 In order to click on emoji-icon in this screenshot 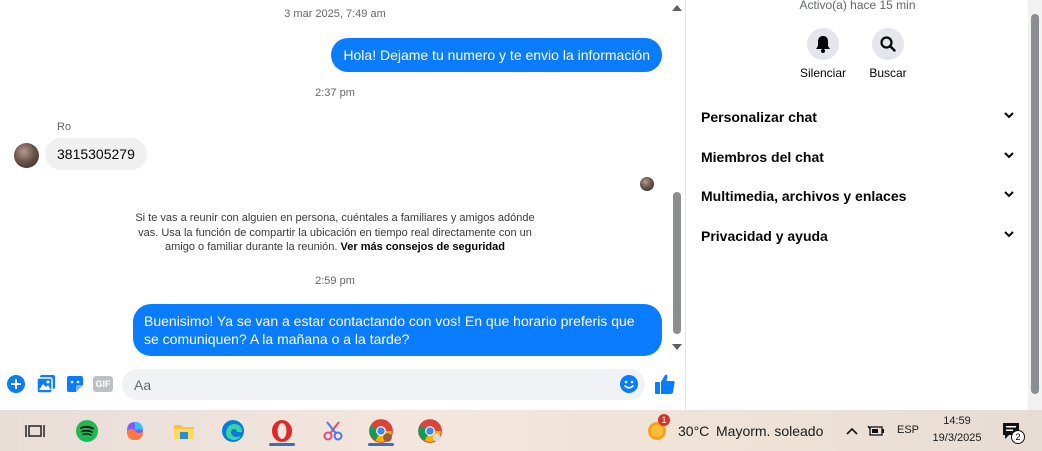, I will do `click(629, 384)`.